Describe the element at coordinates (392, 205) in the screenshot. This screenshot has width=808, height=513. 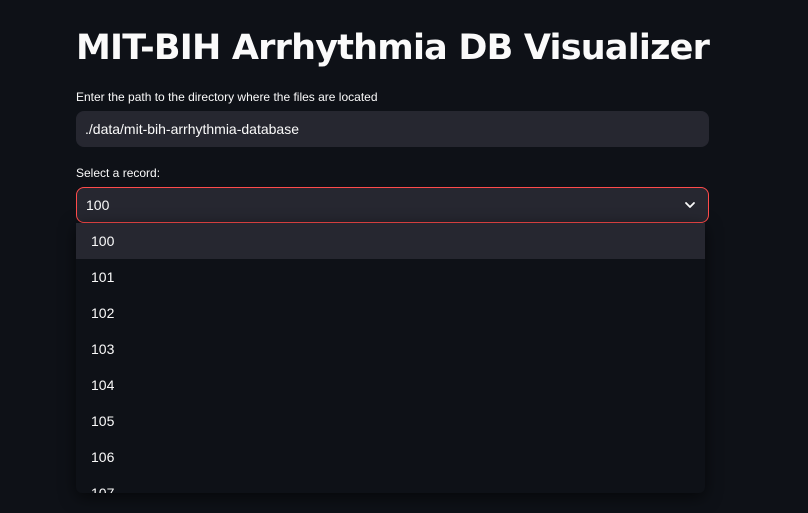
I see `record-select: 100` at that location.